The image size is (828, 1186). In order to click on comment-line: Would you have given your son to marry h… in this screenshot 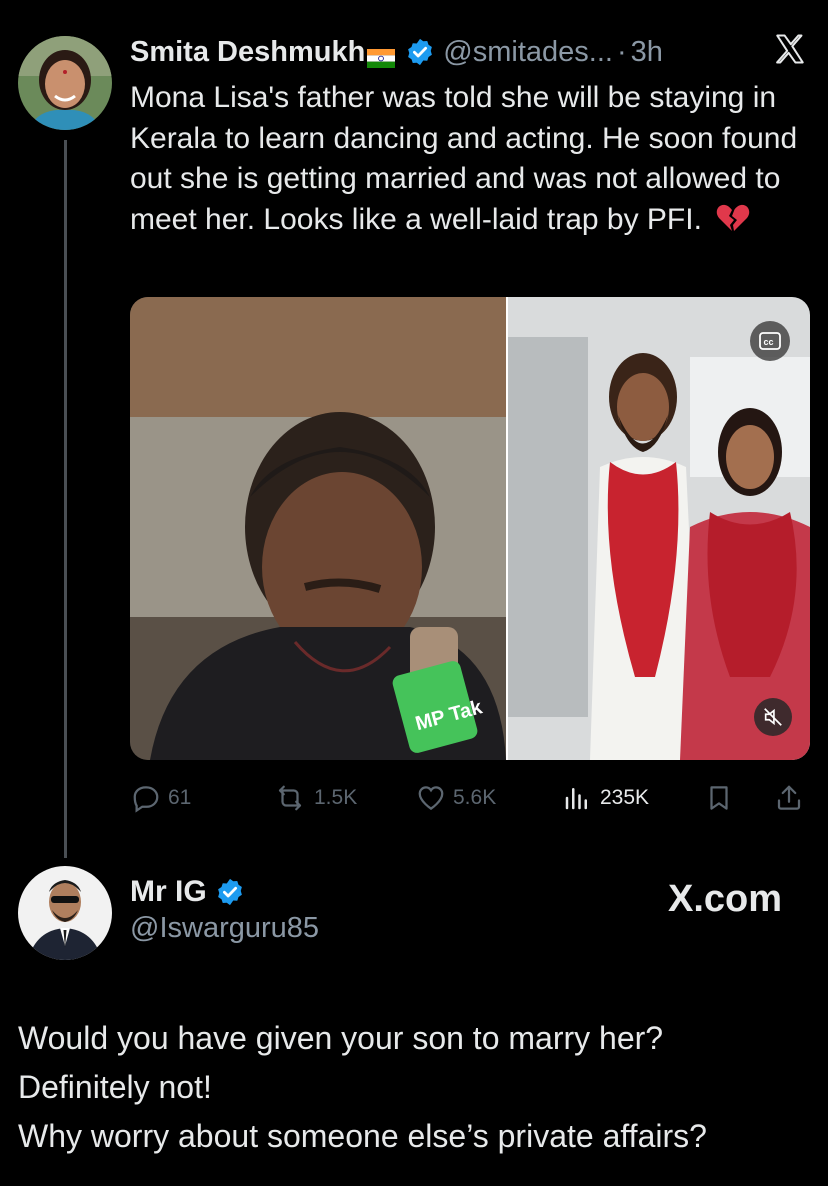, I will do `click(341, 1038)`.